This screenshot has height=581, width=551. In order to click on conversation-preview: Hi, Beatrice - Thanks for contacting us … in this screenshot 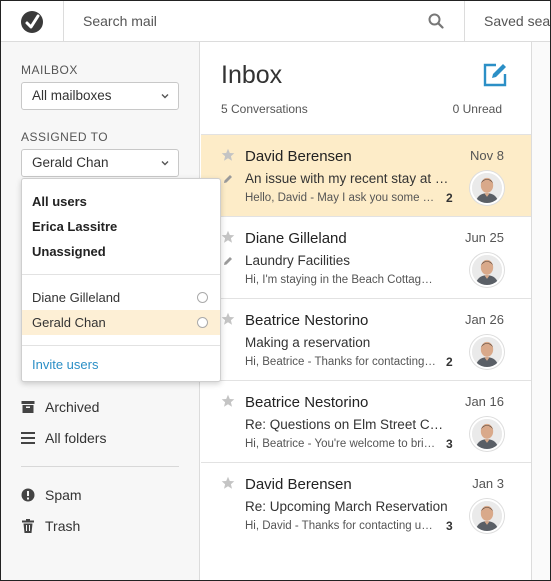, I will do `click(341, 362)`.